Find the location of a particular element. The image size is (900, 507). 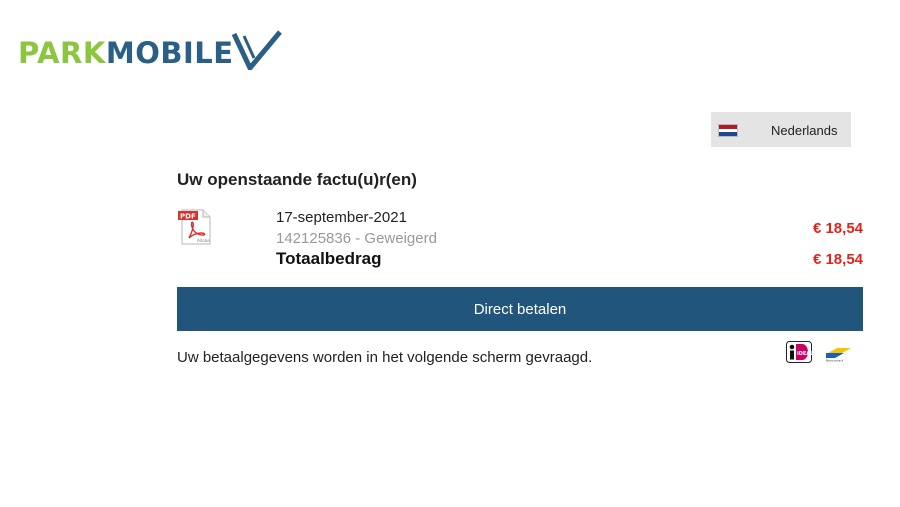

ideal-icon: iDEAL is located at coordinates (799, 352).